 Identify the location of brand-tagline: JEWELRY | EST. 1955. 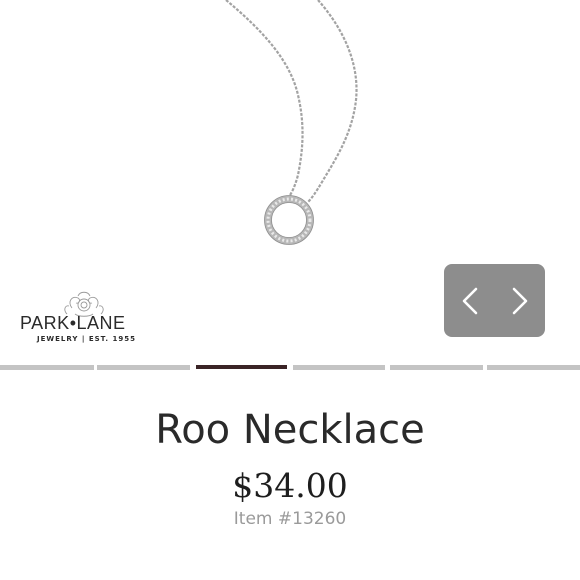
(86, 339).